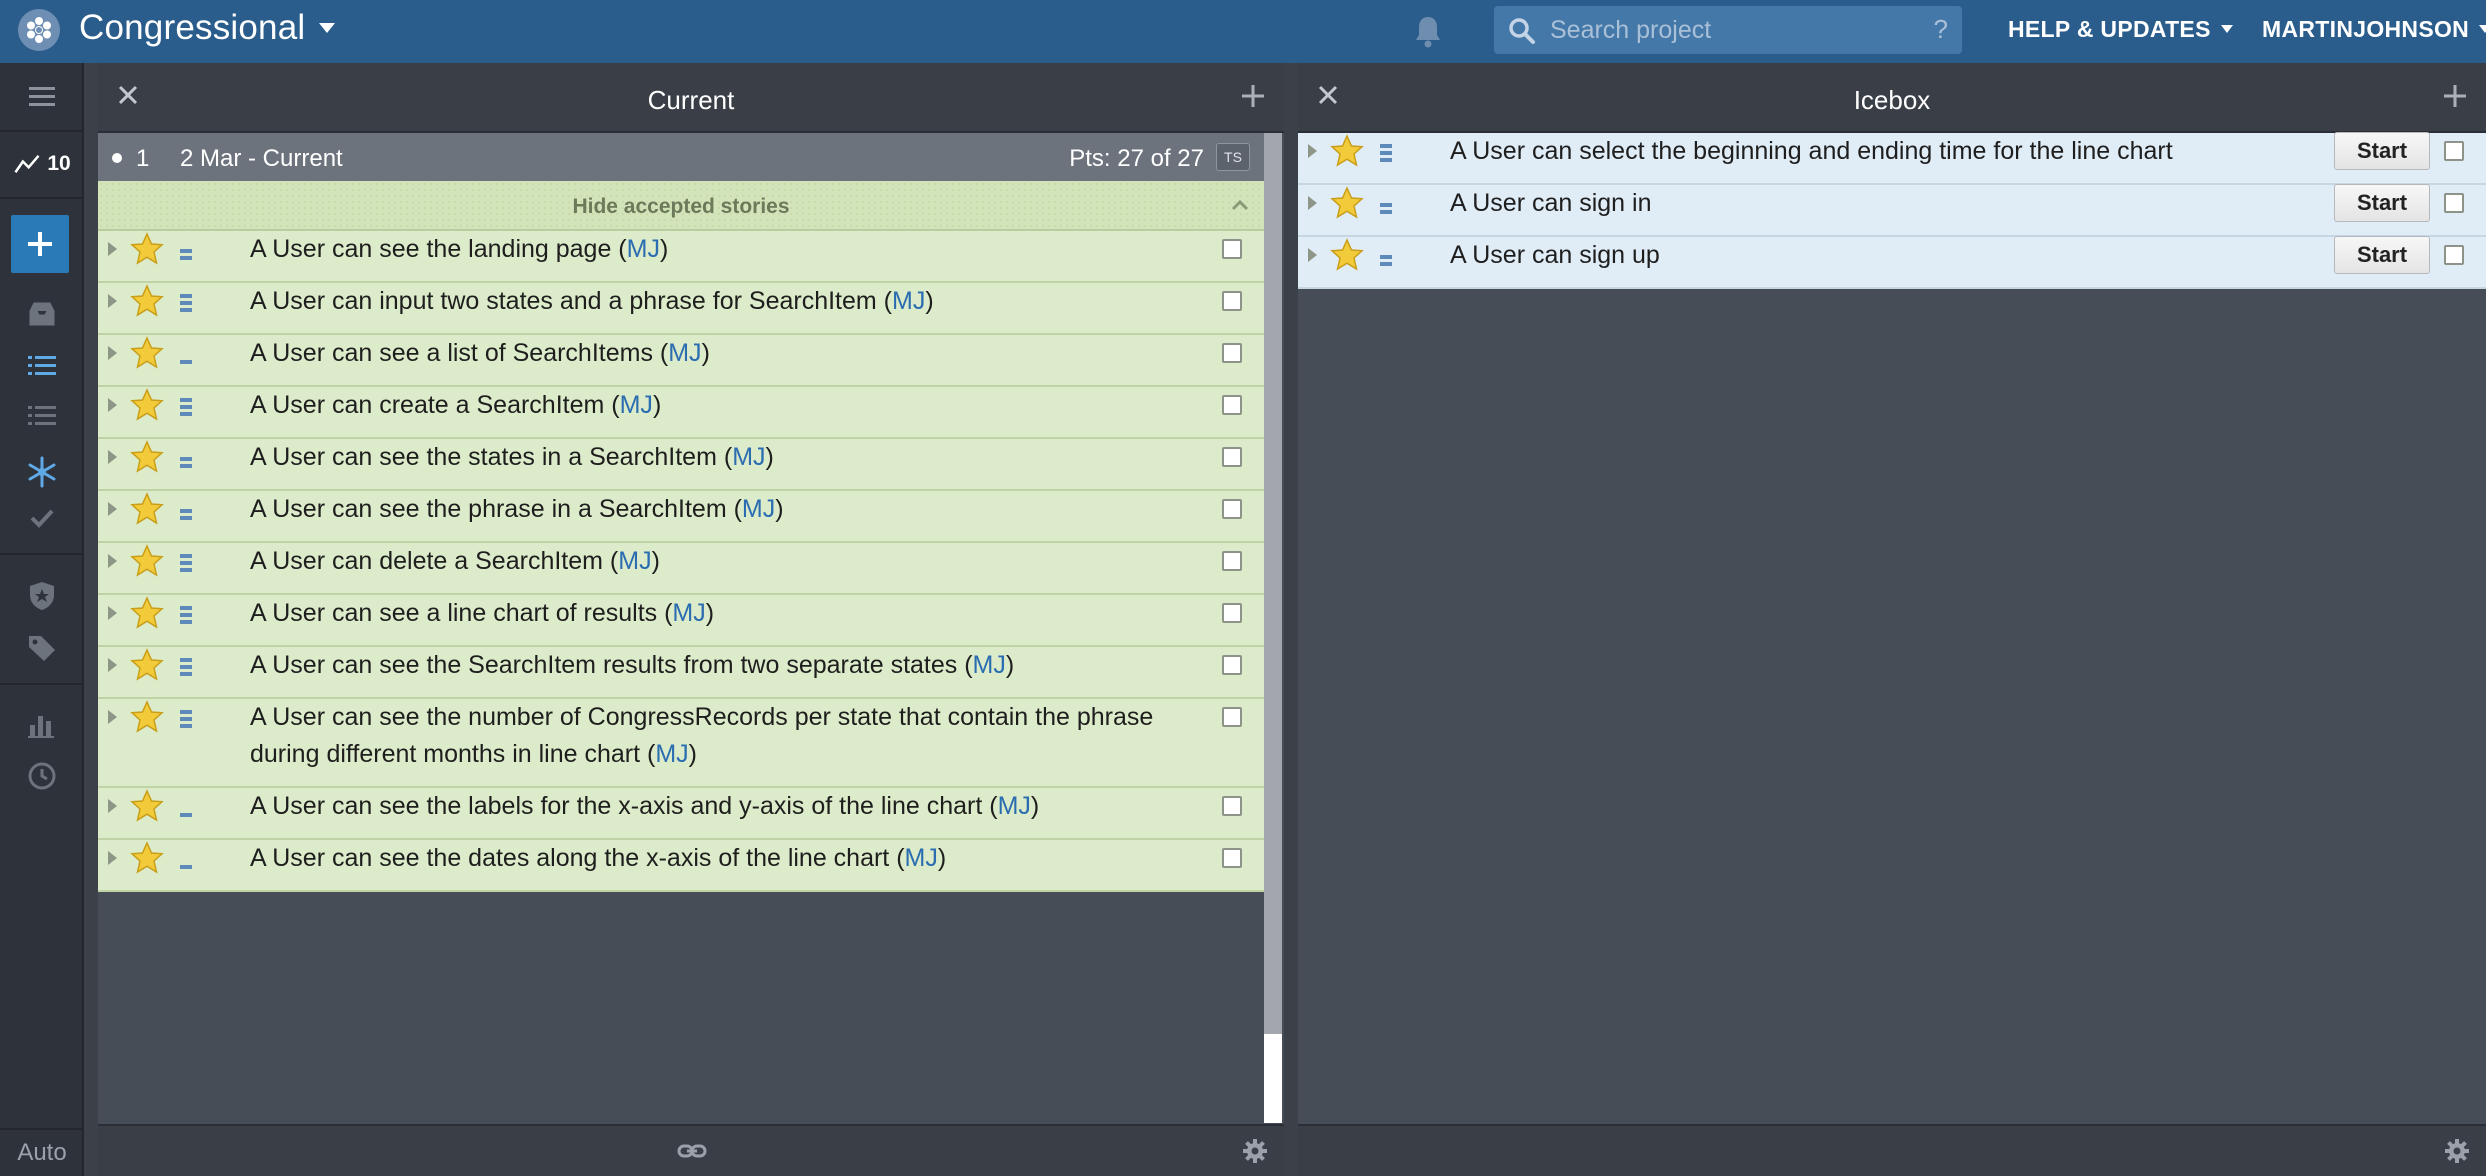  I want to click on panel-title: Current, so click(691, 100).